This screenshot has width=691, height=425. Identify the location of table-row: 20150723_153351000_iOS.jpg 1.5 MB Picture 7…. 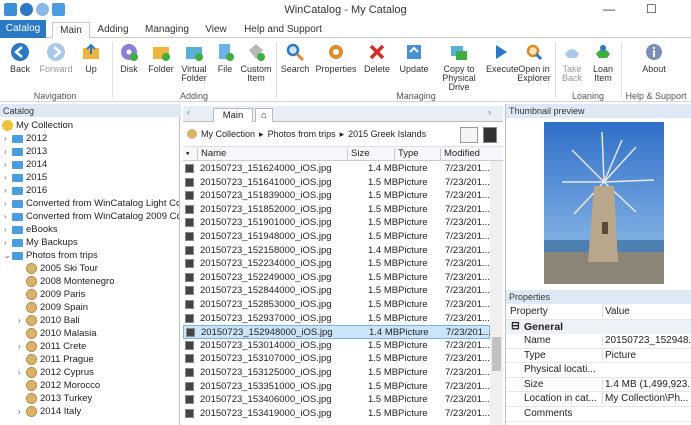
(336, 387).